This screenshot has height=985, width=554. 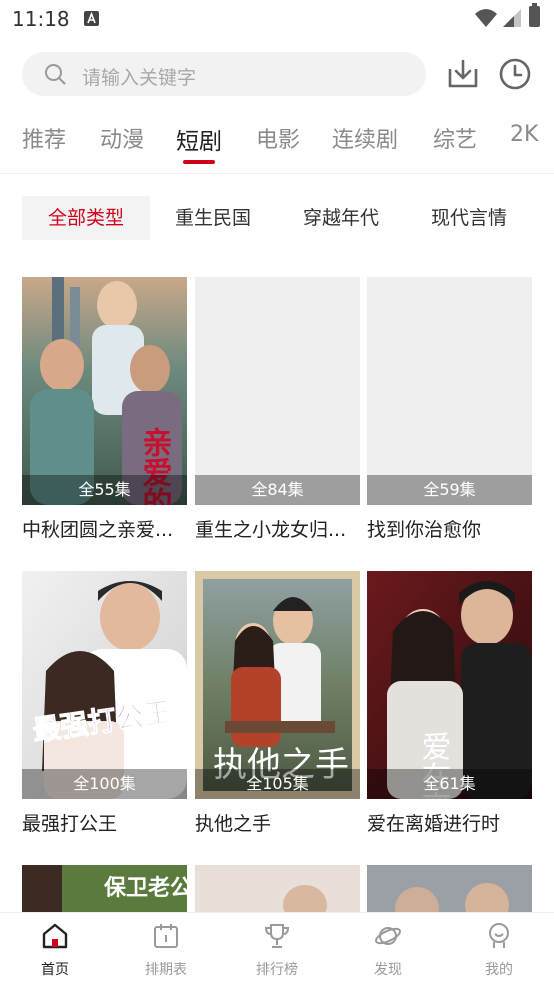 What do you see at coordinates (233, 824) in the screenshot?
I see `drama-title: 执他之手` at bounding box center [233, 824].